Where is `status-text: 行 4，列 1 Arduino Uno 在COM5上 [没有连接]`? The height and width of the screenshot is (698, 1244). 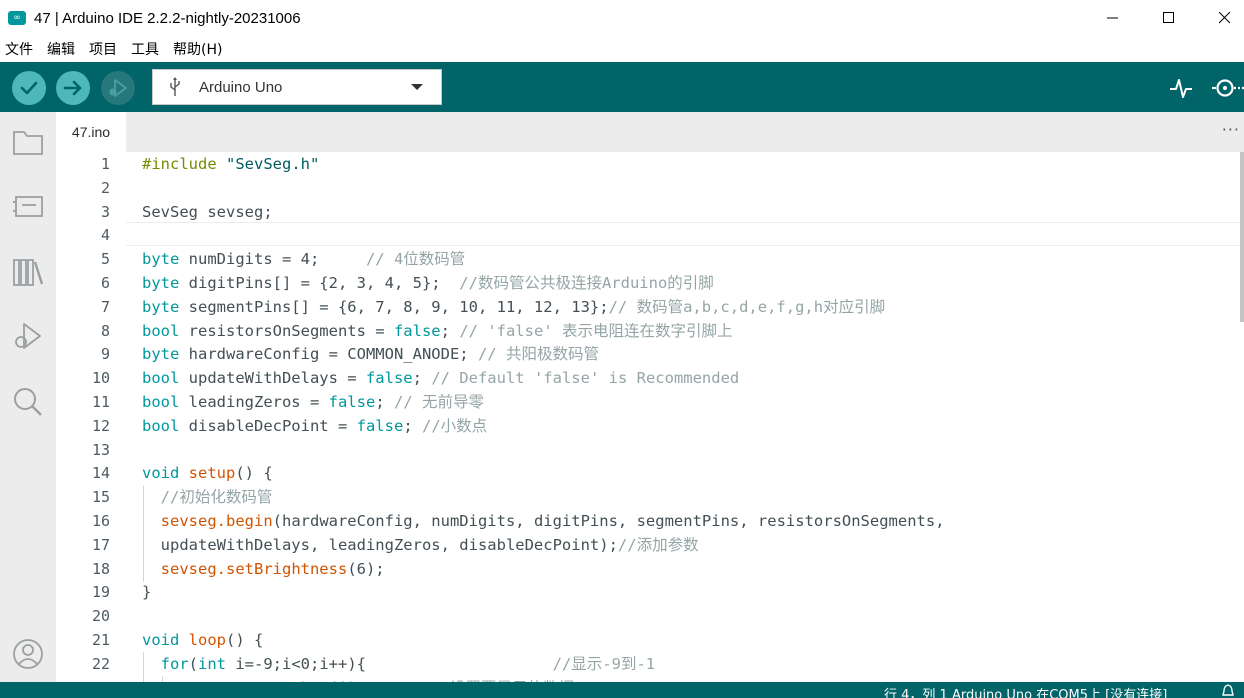 status-text: 行 4，列 1 Arduino Uno 在COM5上 [没有连接] is located at coordinates (1026, 693).